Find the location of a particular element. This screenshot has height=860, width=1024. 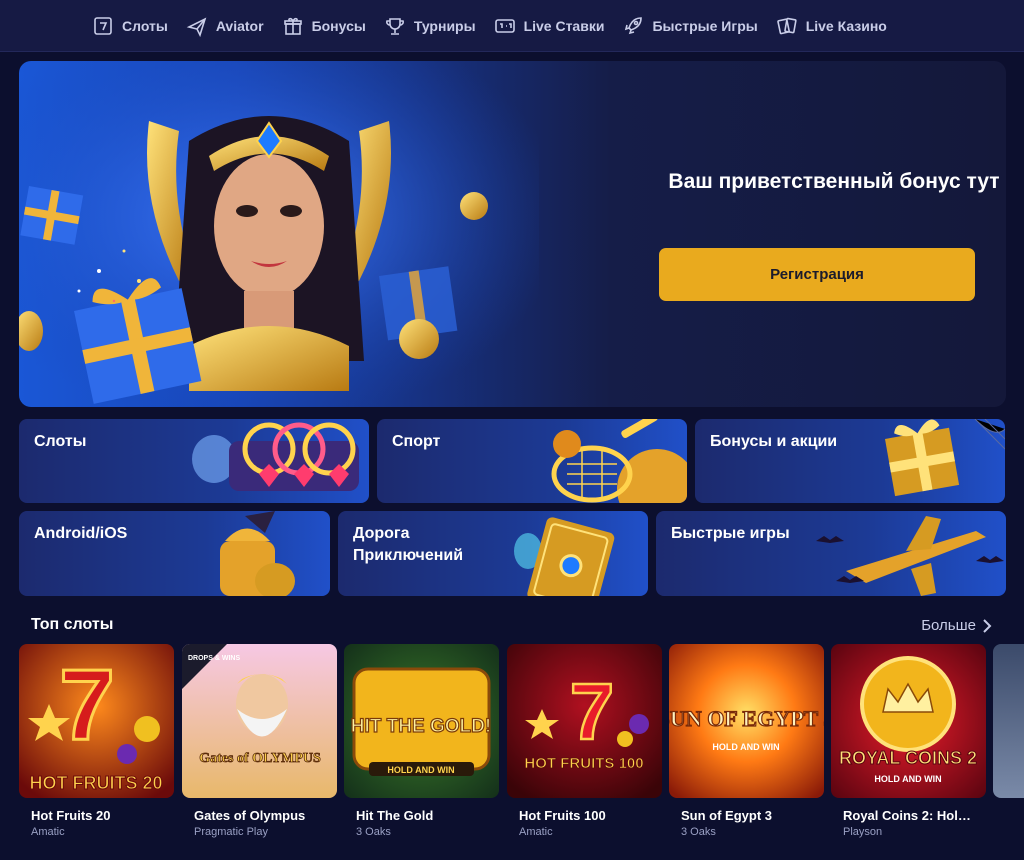

more-link: Больше is located at coordinates (956, 625).